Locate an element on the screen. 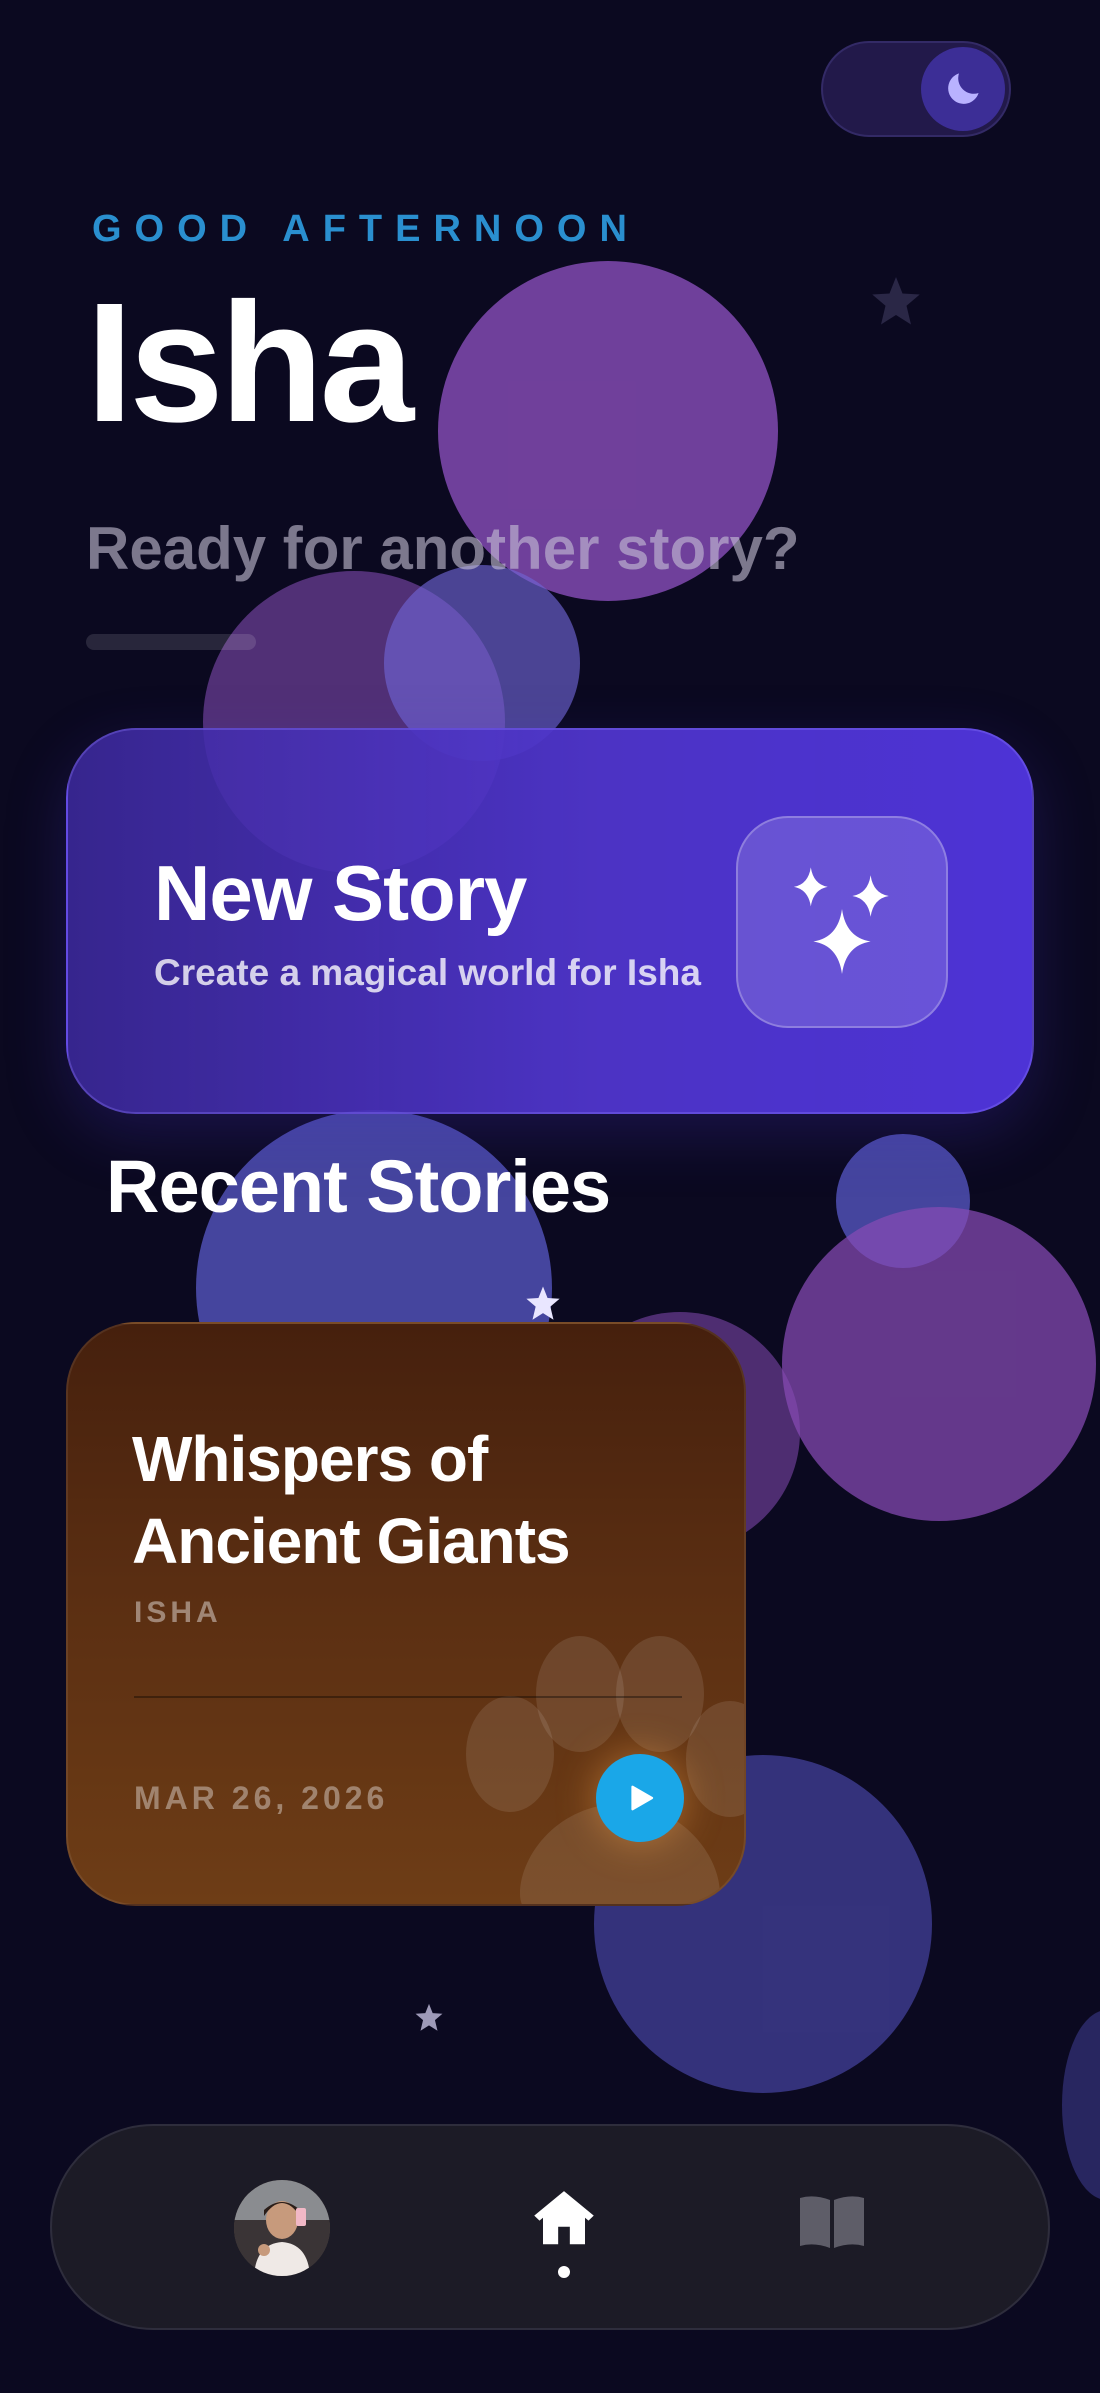 The height and width of the screenshot is (2393, 1100). play-icon is located at coordinates (642, 1798).